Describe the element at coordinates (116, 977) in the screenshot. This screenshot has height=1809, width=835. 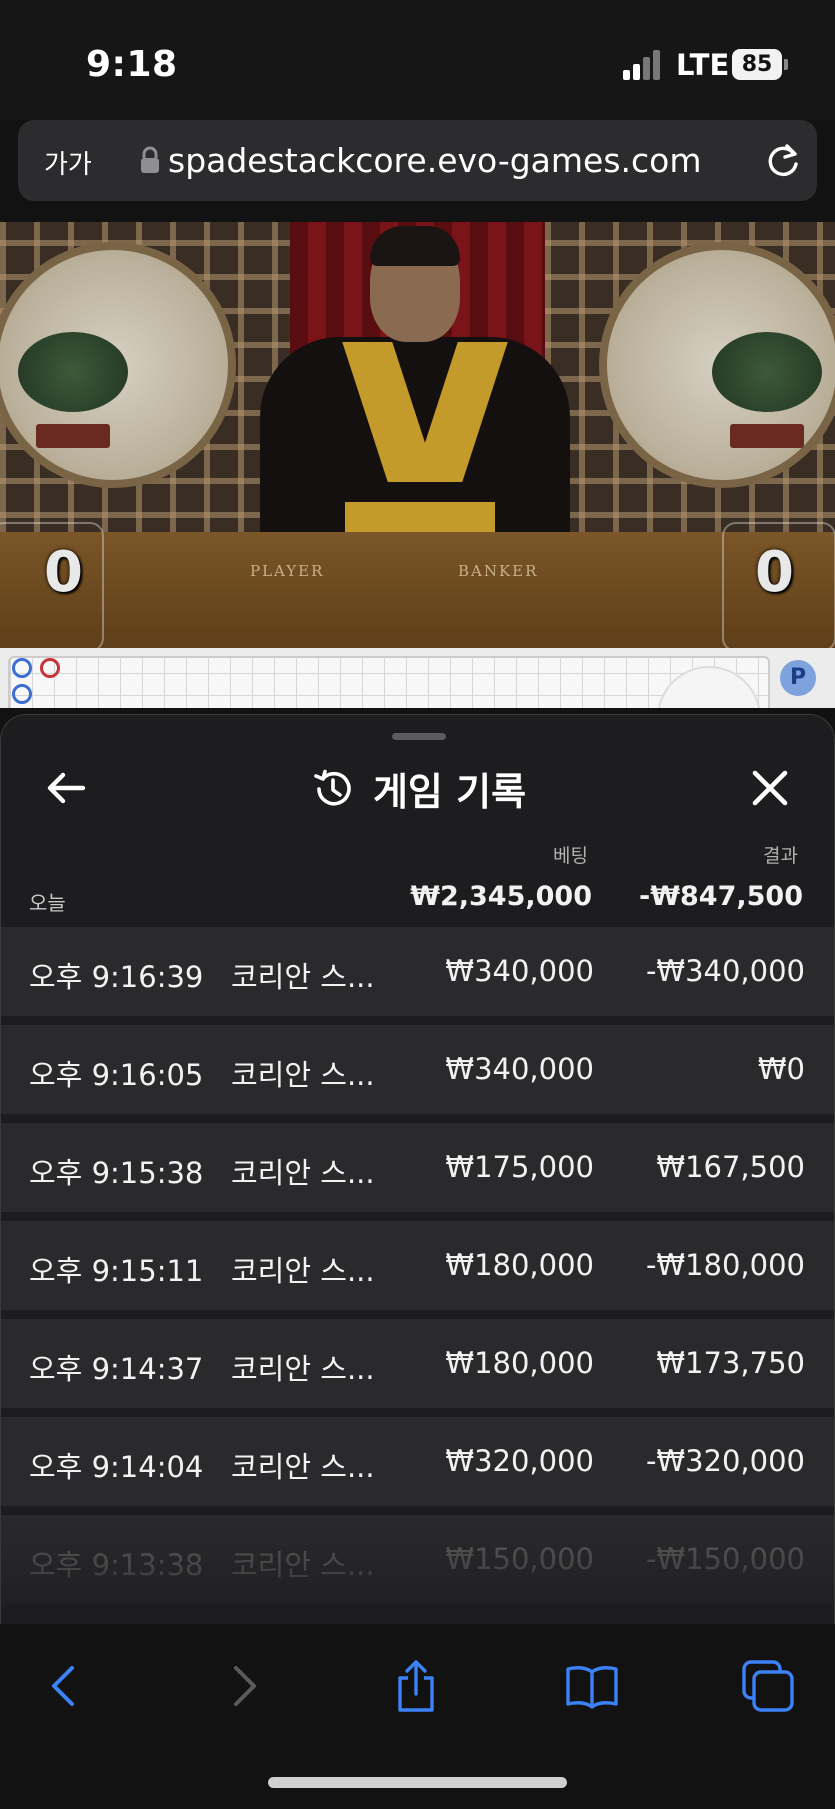
I see `row-time: 오후 9:16:39` at that location.